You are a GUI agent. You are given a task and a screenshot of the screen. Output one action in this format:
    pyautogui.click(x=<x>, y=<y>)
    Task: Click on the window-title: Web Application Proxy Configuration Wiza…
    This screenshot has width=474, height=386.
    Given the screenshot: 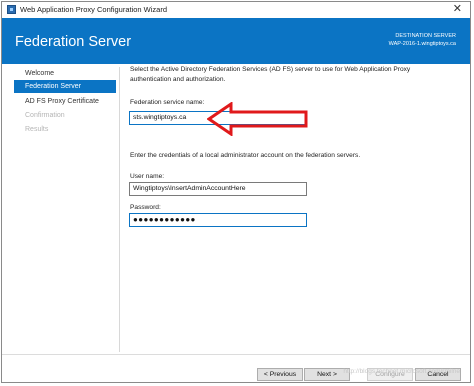 What is the action you would take?
    pyautogui.click(x=94, y=9)
    